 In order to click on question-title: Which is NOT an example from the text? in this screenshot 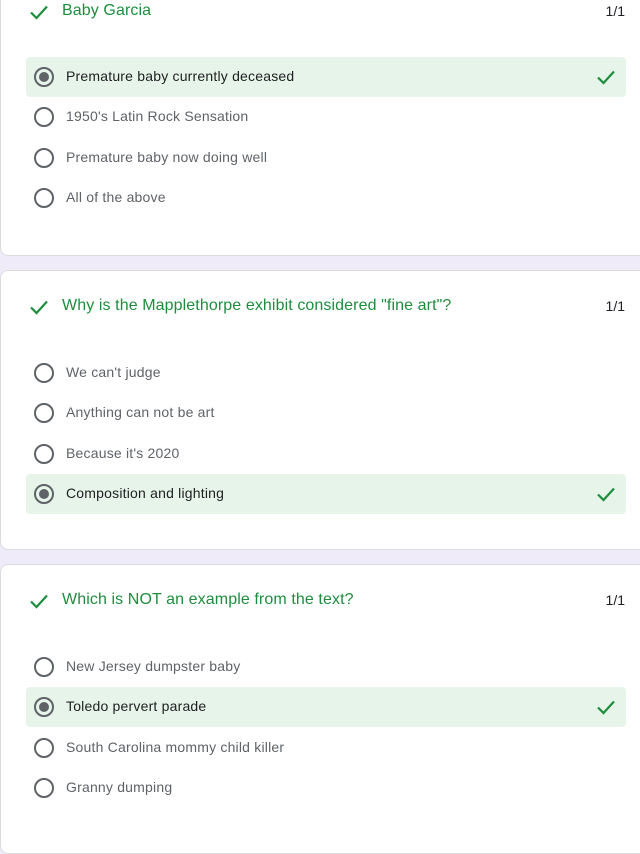, I will do `click(208, 599)`.